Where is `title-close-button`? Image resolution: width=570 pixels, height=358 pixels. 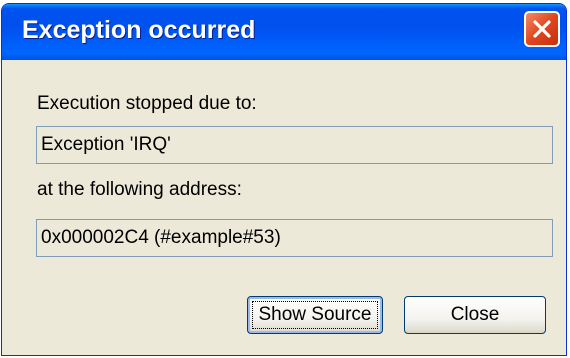 title-close-button is located at coordinates (542, 29).